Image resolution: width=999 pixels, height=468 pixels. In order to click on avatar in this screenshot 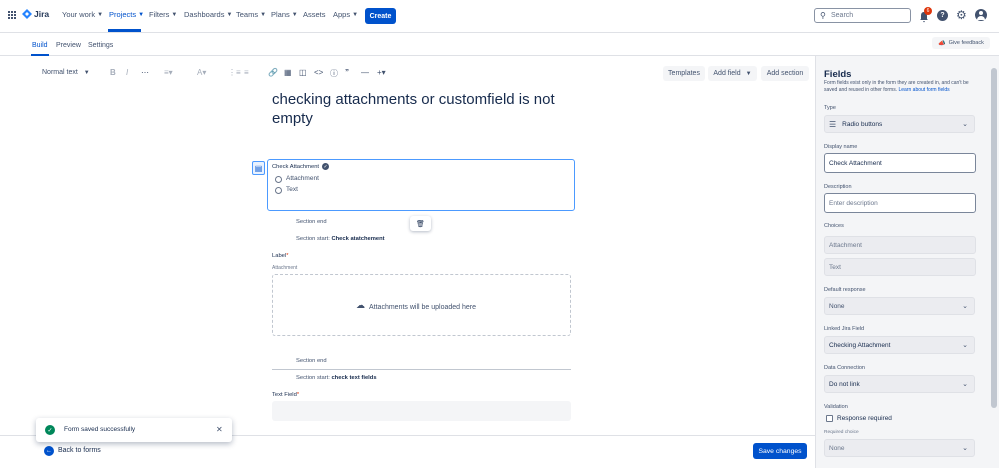, I will do `click(981, 15)`.